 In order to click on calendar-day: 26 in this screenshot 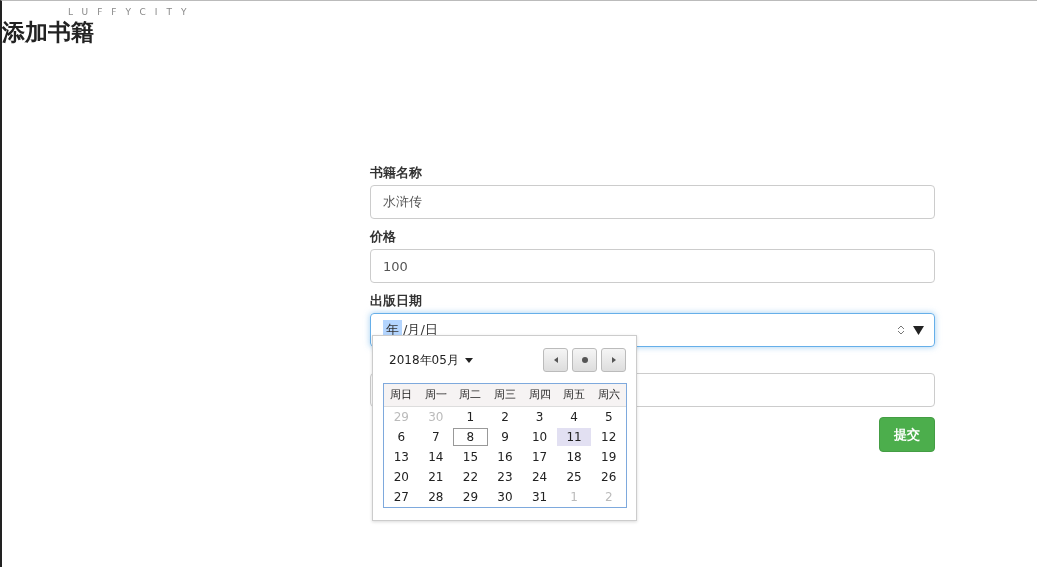, I will do `click(608, 477)`.